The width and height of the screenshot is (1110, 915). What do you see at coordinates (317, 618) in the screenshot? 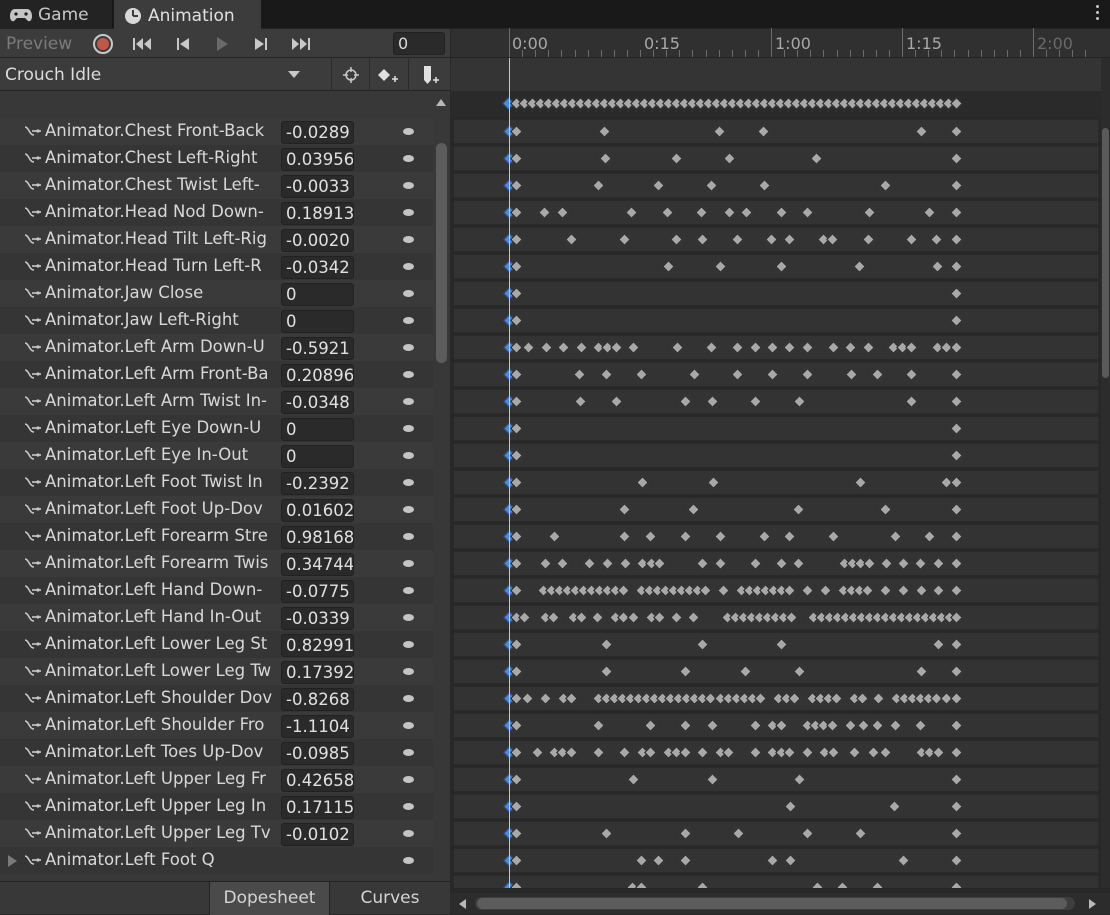
I see `property-value-field: -0.0339` at bounding box center [317, 618].